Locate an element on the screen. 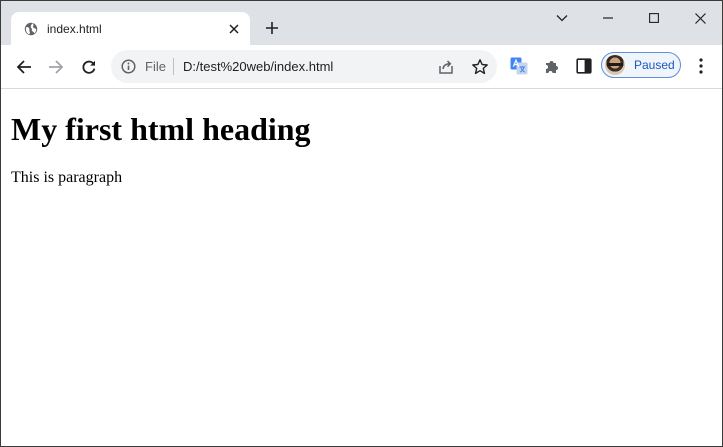 This screenshot has height=447, width=723. profile-button: Paused is located at coordinates (641, 65).